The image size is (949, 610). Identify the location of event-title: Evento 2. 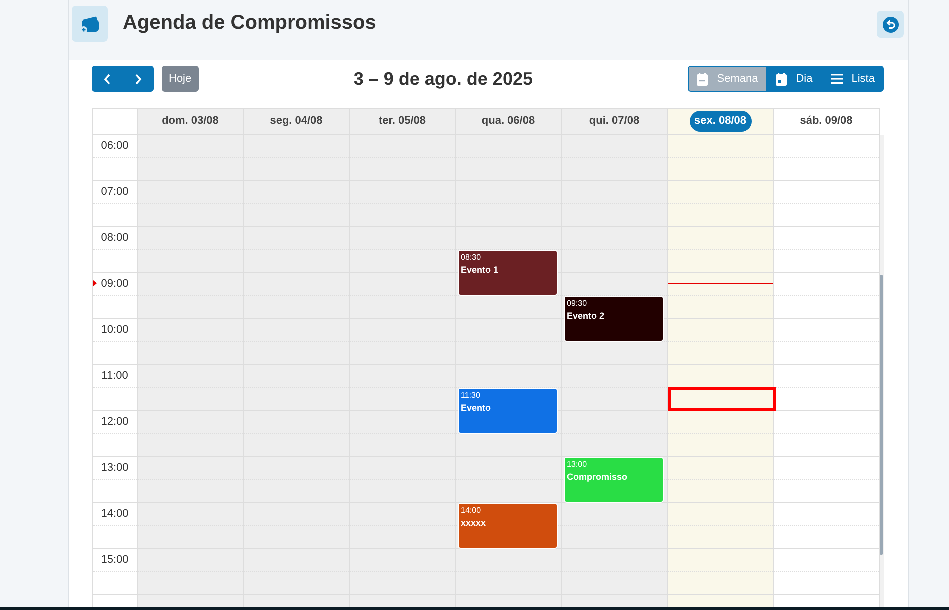
(586, 316).